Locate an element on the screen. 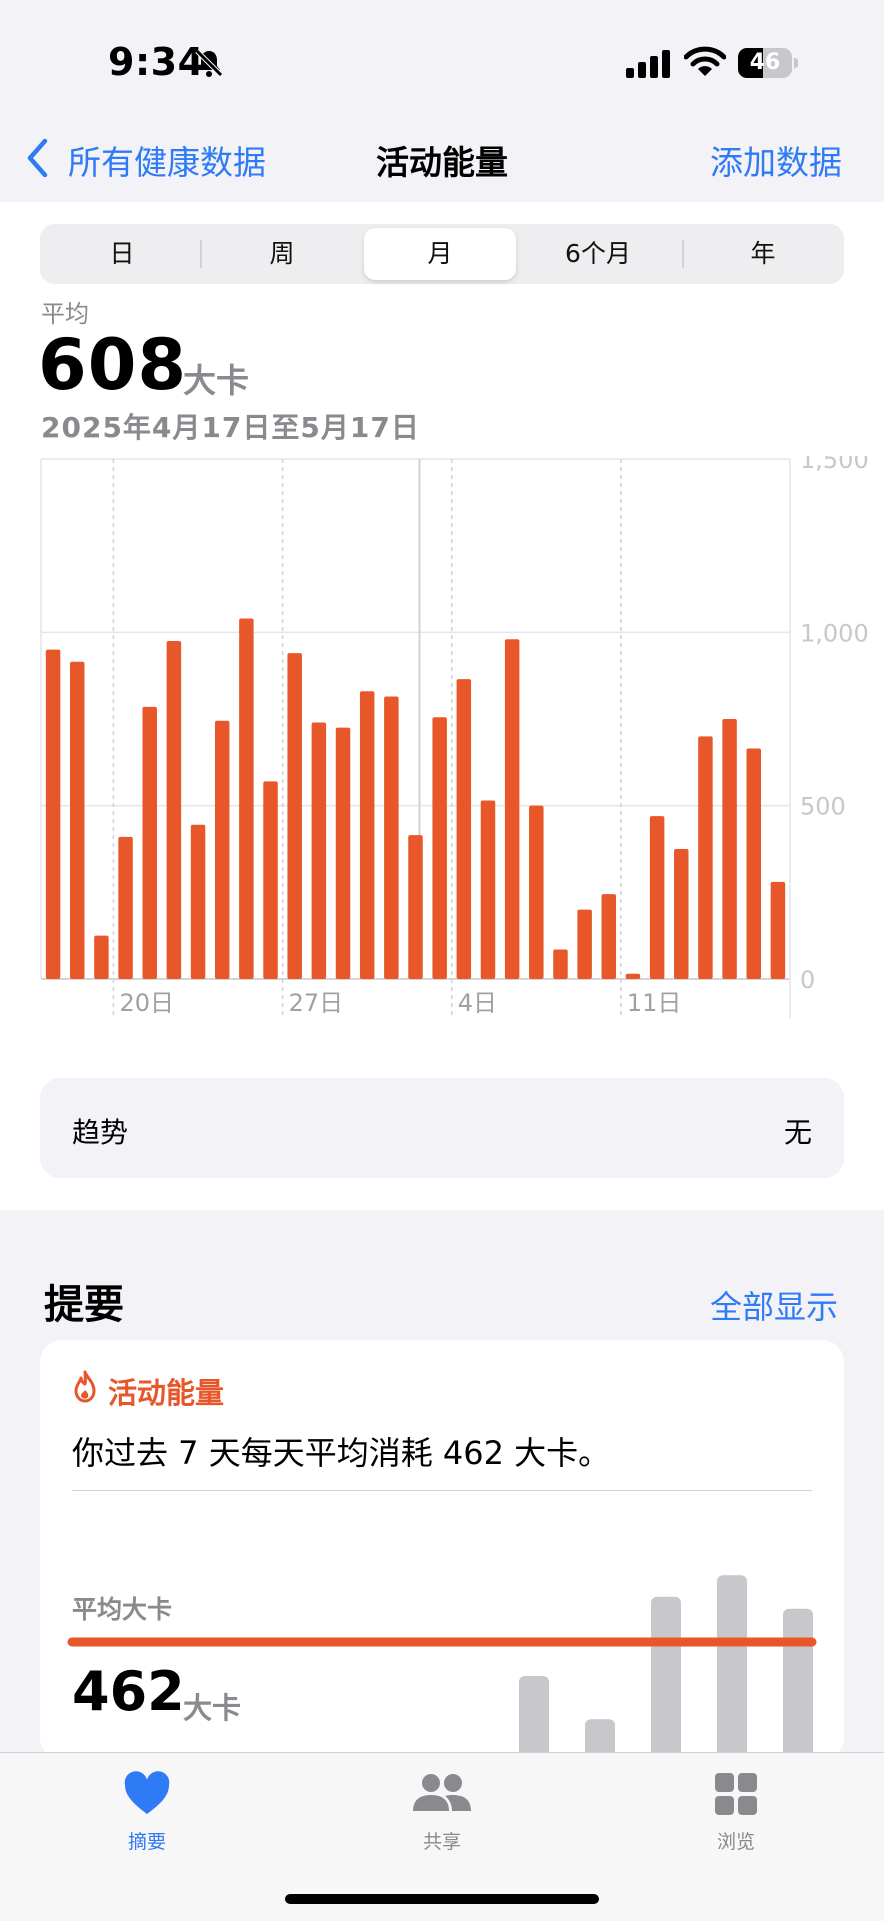 The width and height of the screenshot is (884, 1921). time-range-segmented-control: 日 周 月 6个月 年 is located at coordinates (442, 254).